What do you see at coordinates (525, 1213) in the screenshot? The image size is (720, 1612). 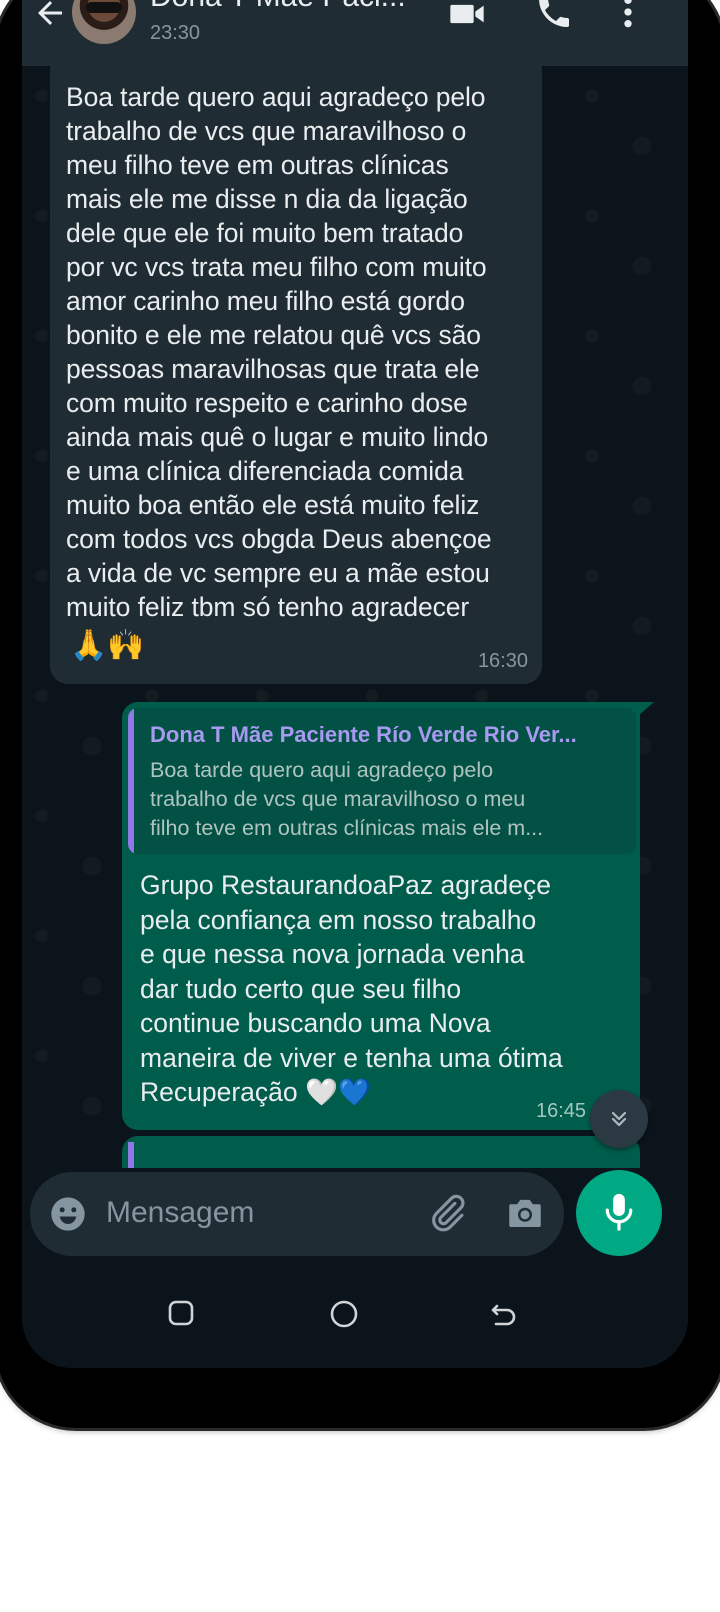 I see `camera-icon` at bounding box center [525, 1213].